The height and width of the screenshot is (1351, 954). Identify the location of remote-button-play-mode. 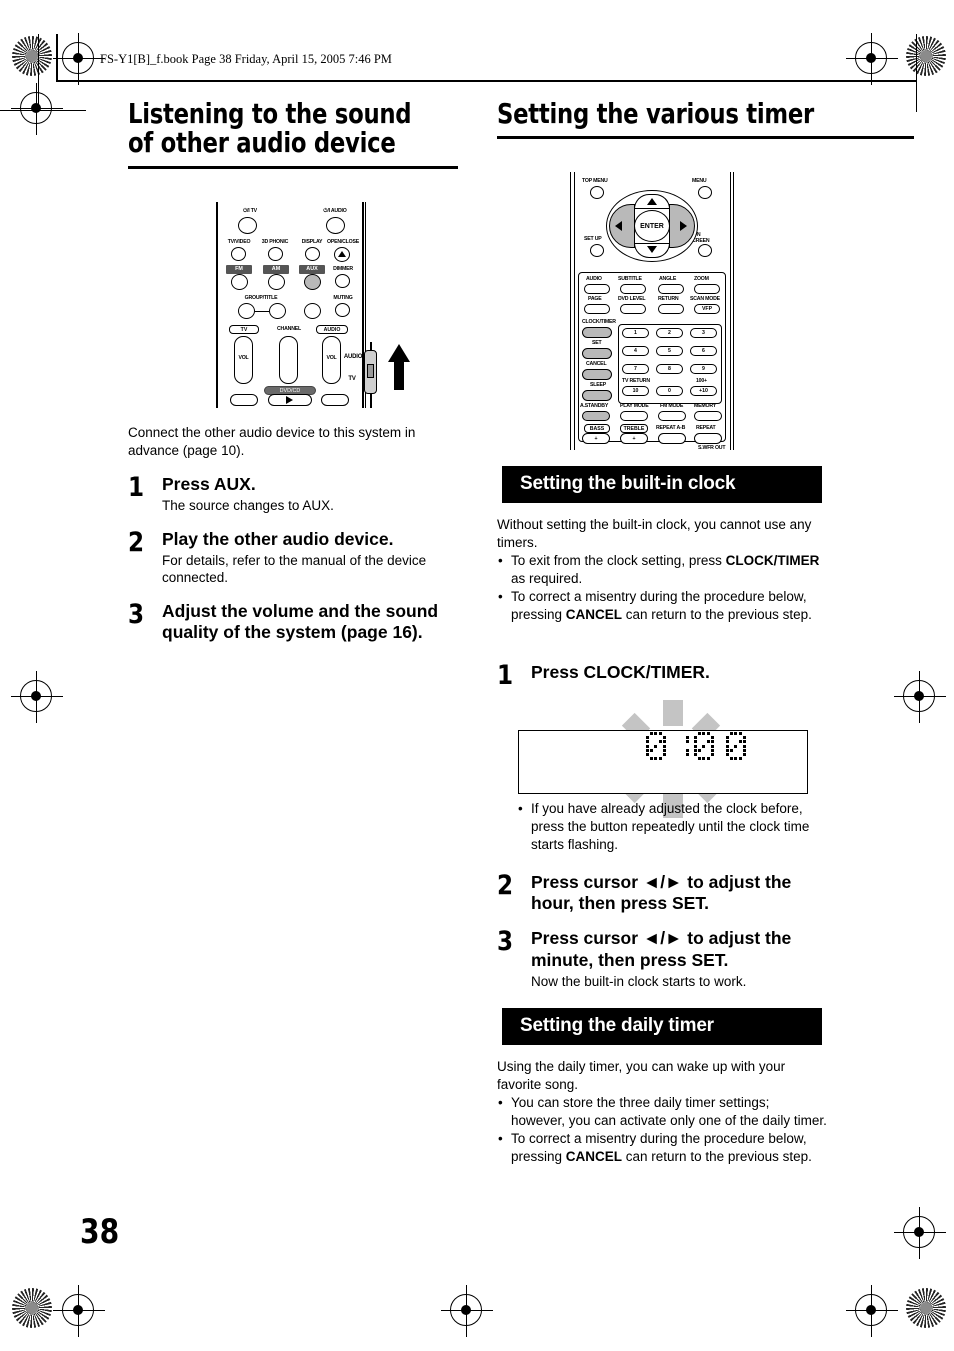
(634, 416).